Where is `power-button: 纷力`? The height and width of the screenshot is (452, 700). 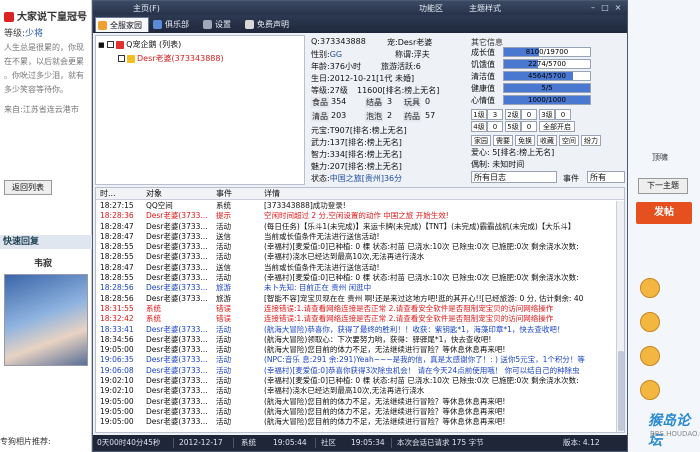
power-button: 纷力 is located at coordinates (591, 140).